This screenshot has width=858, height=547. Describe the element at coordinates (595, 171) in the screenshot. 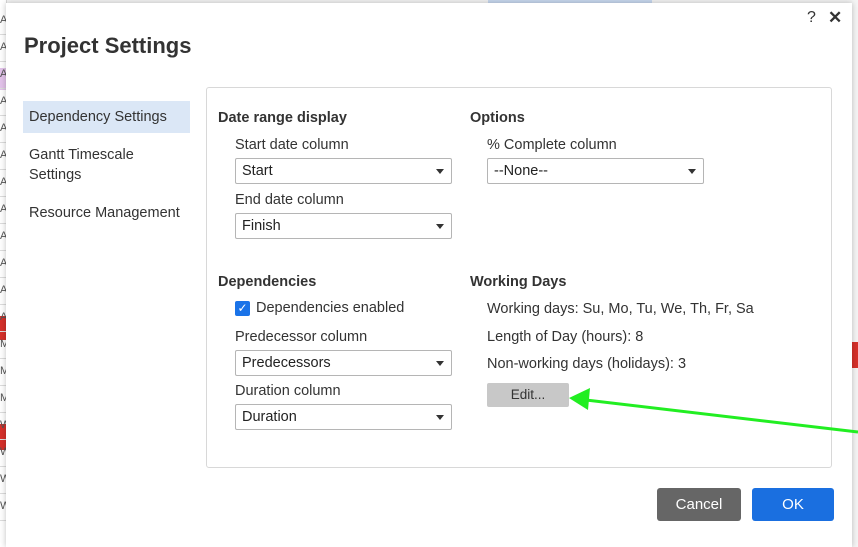

I see `complete-column-select: --None--` at that location.